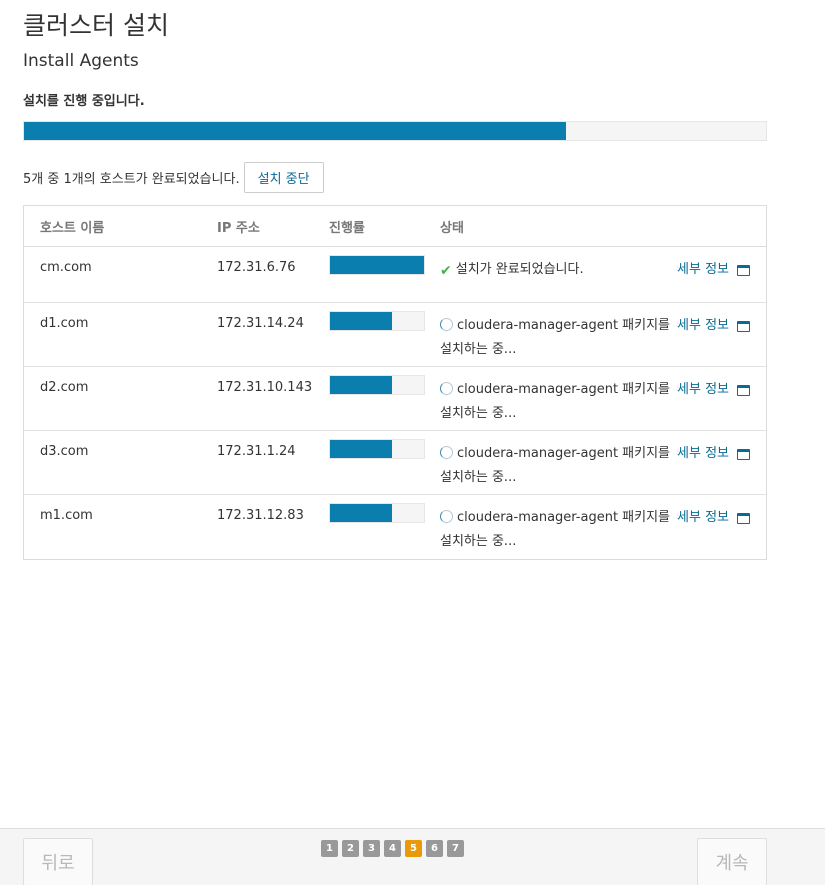  I want to click on continue-button: 계속, so click(732, 861).